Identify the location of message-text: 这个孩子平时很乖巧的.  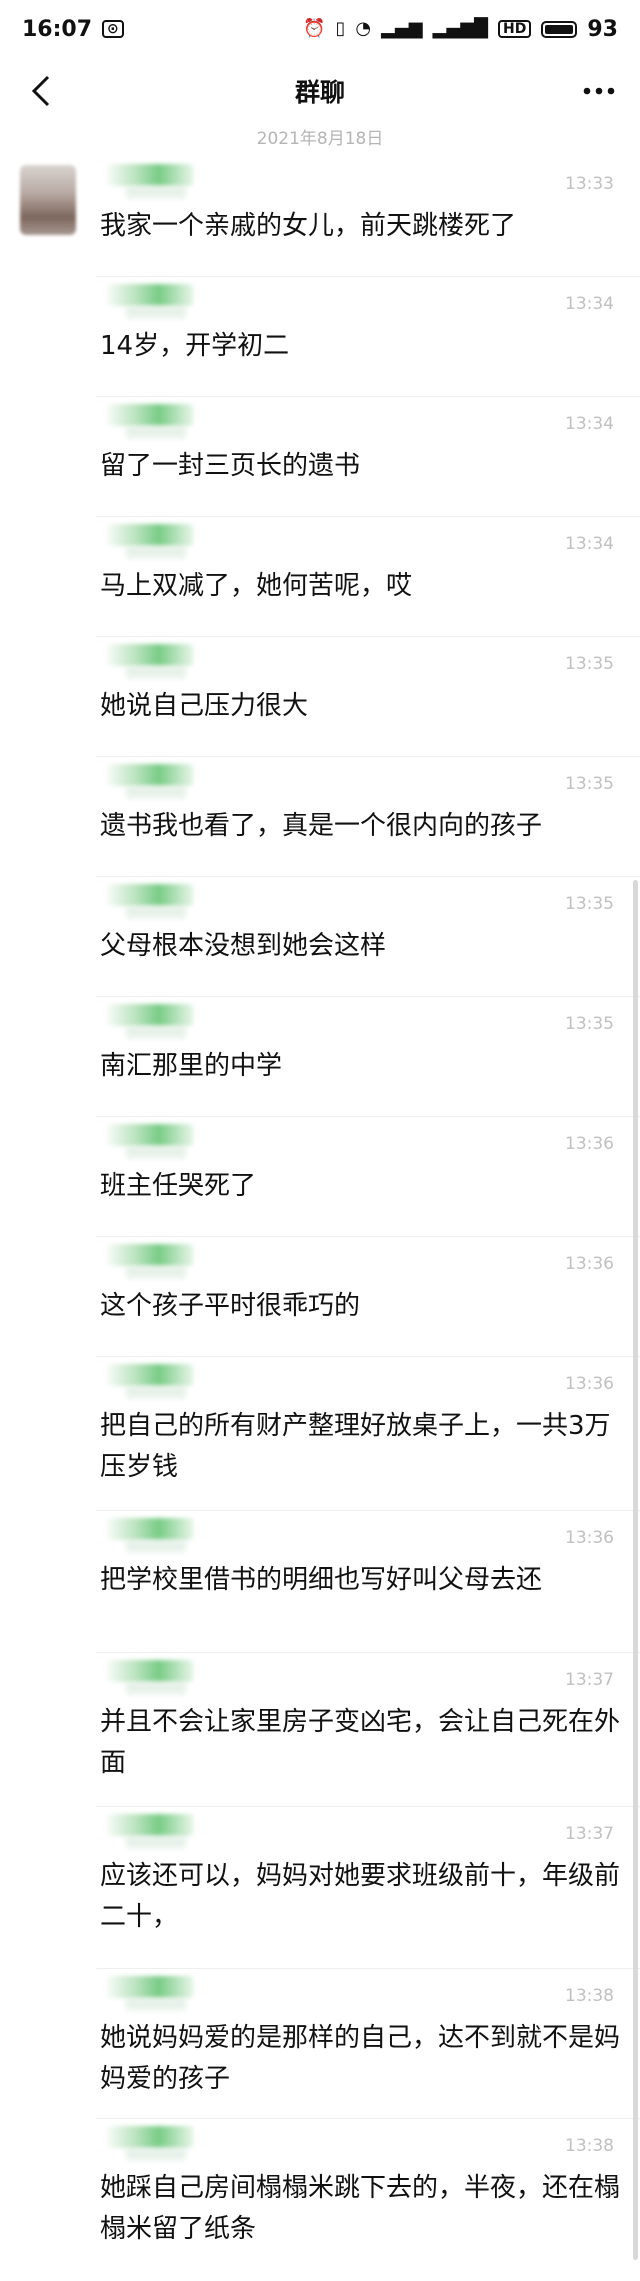
(230, 1306).